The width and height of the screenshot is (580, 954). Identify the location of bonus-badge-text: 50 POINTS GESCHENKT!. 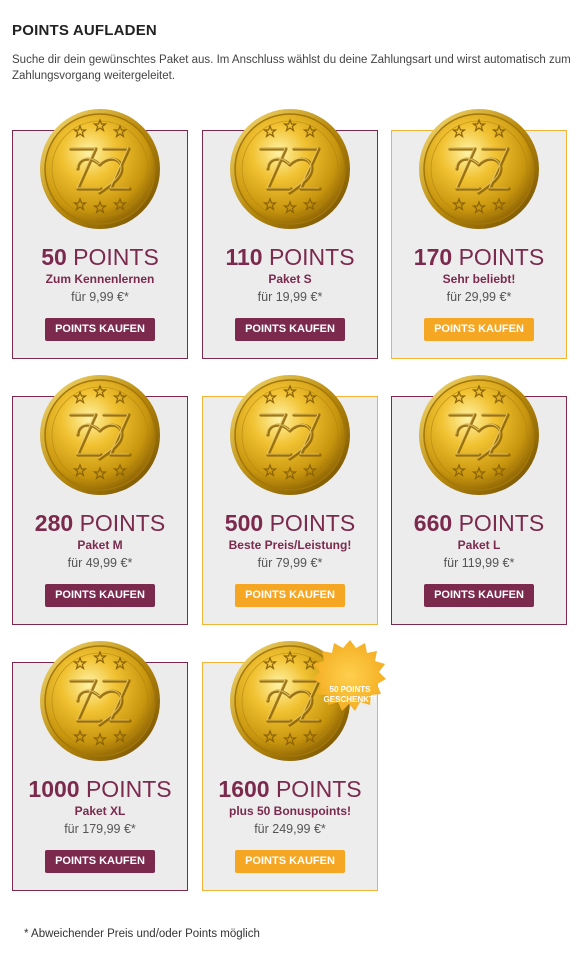
(350, 695).